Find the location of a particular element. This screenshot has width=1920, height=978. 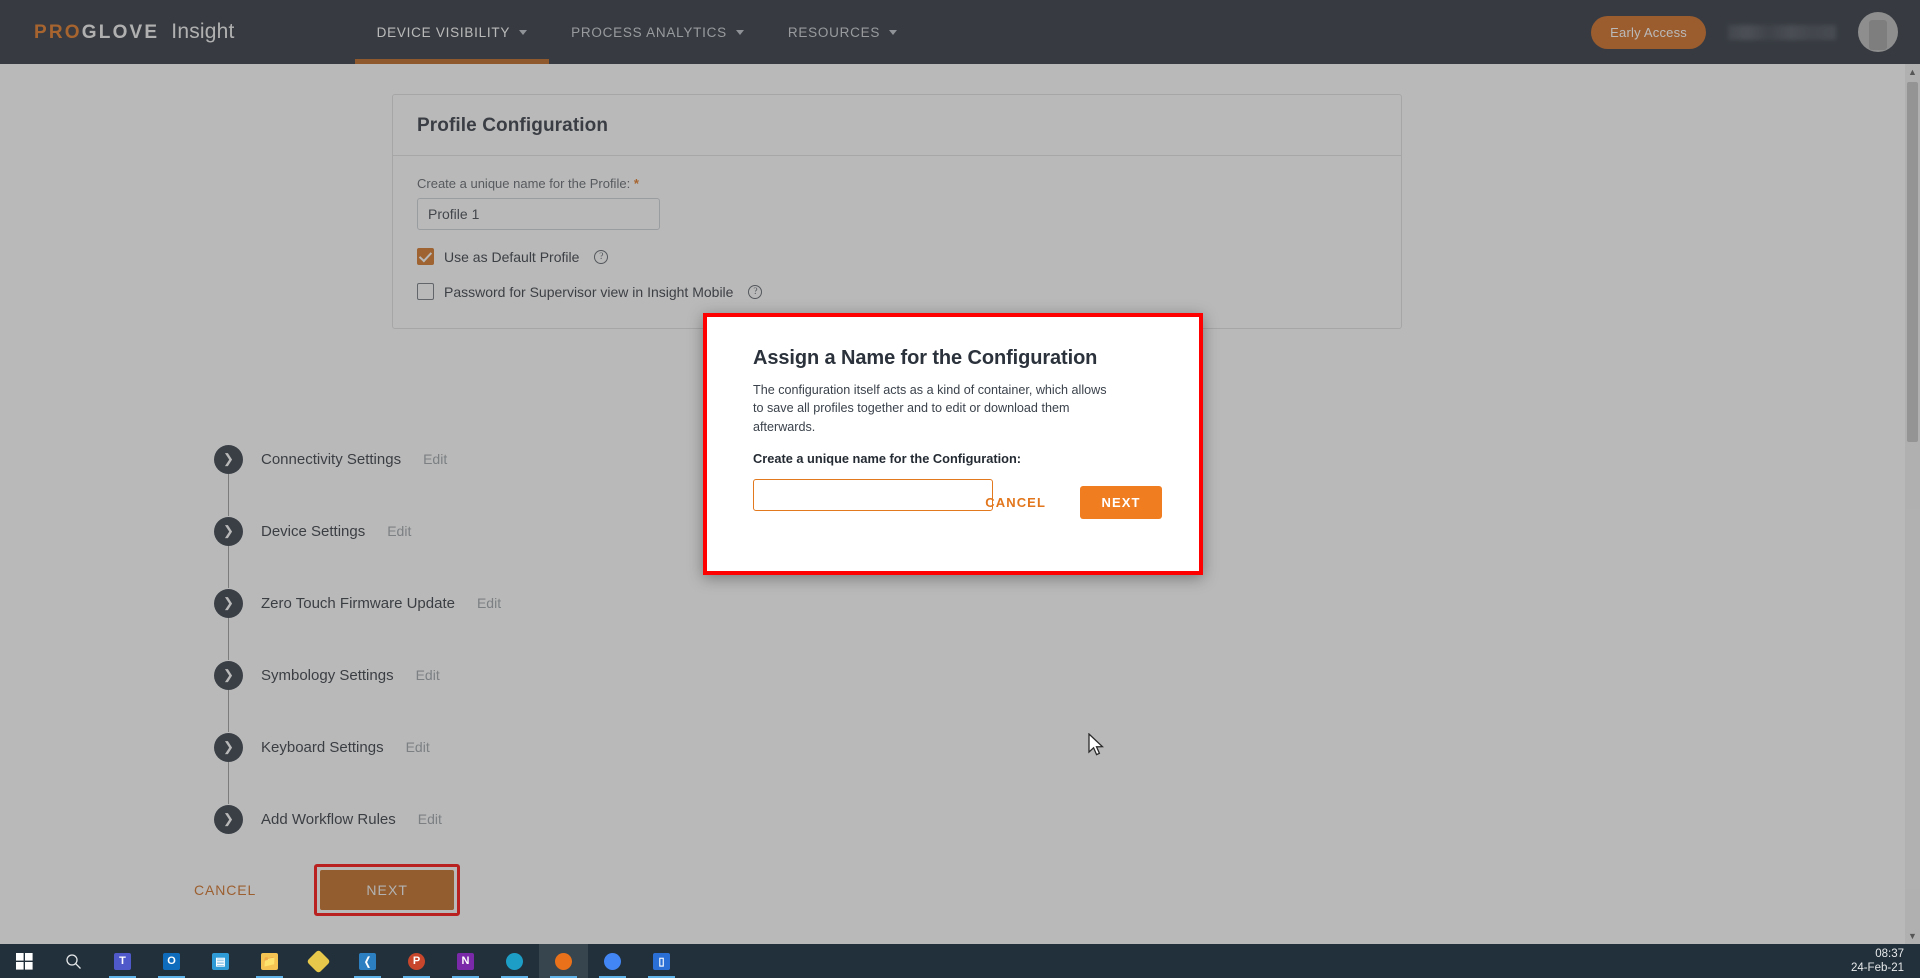

clock-time: 08:37 is located at coordinates (1889, 954).